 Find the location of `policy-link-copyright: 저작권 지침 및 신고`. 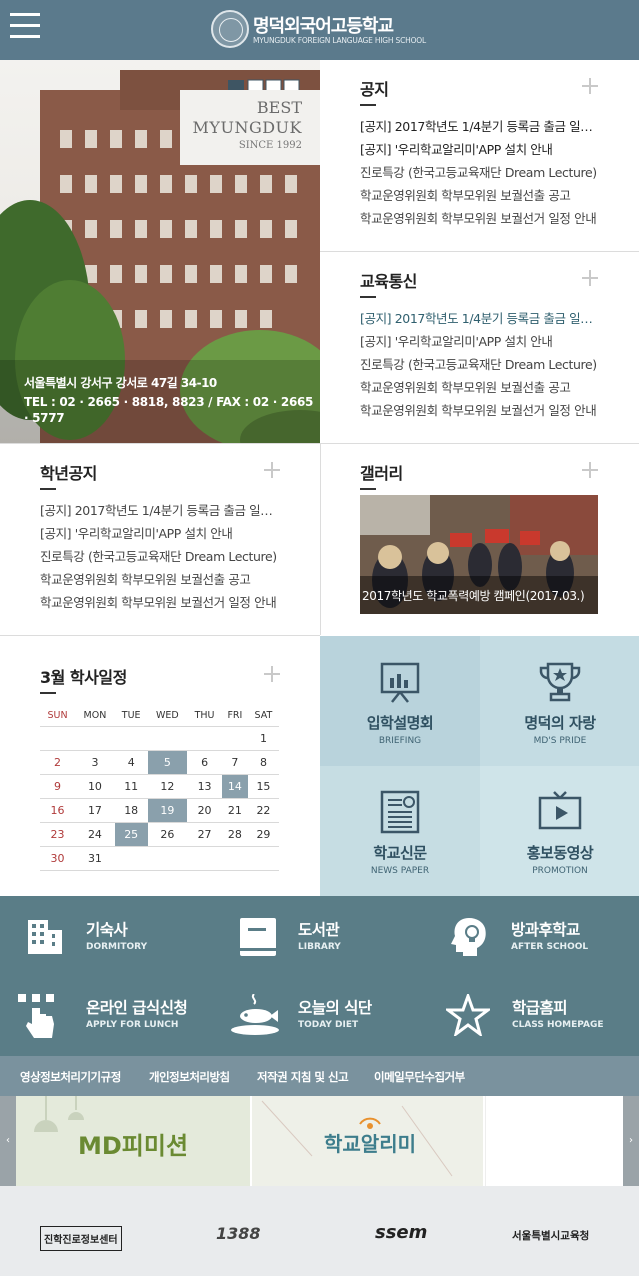

policy-link-copyright: 저작권 지침 및 신고 is located at coordinates (303, 1077).